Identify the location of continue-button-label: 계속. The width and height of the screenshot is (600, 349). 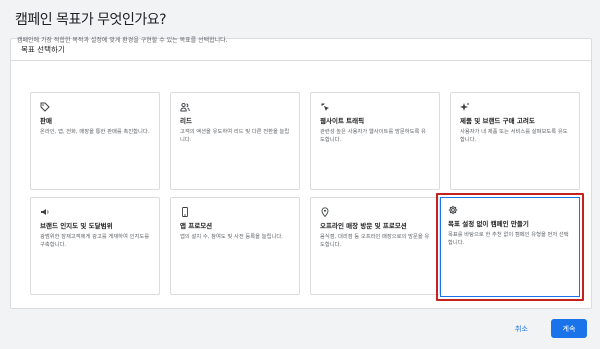
(569, 328).